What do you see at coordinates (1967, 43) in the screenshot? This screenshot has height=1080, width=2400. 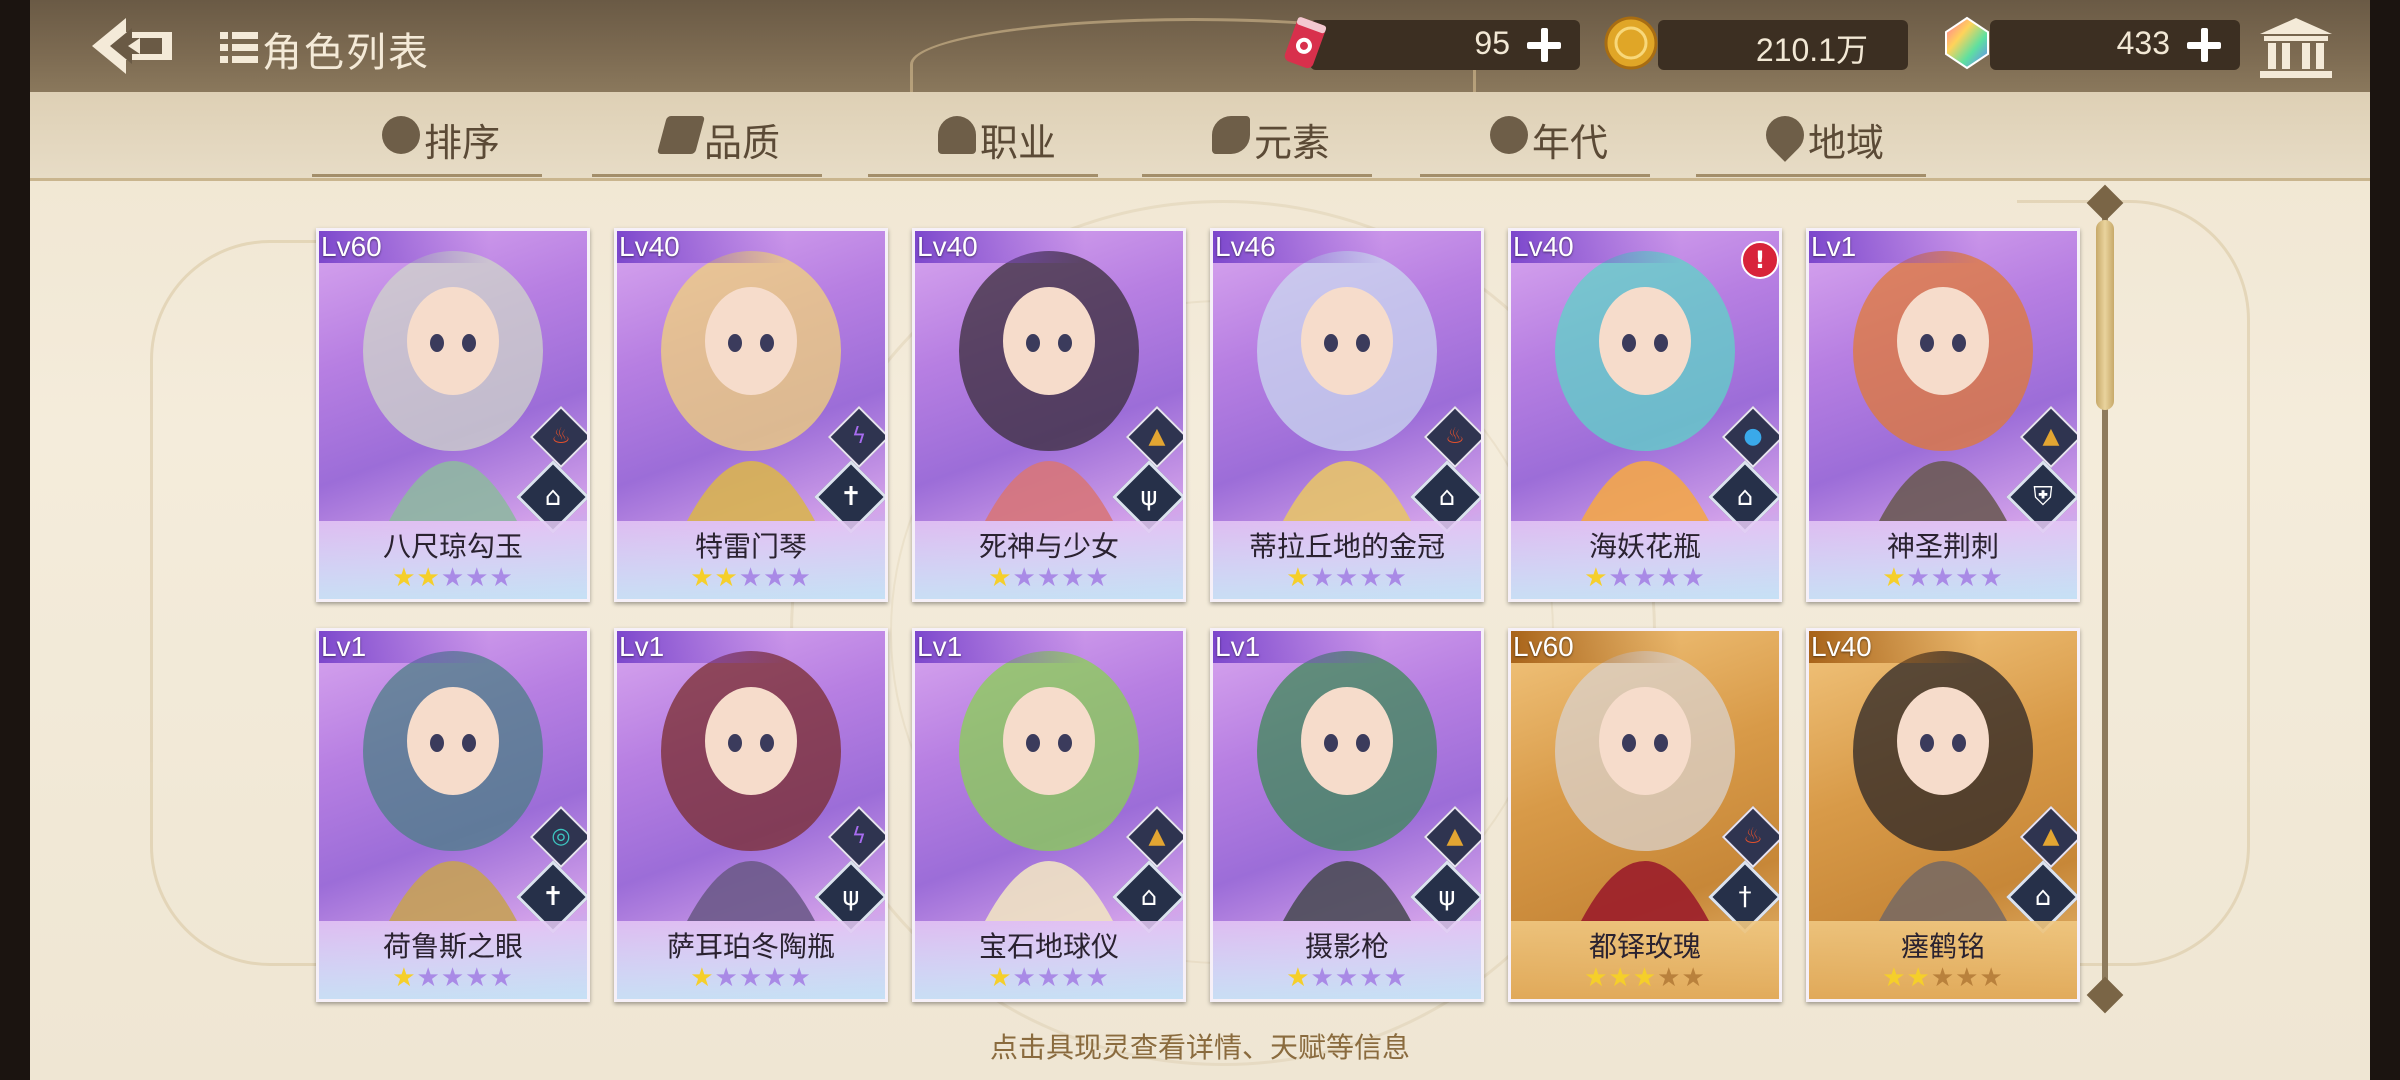 I see `rainbow-gem-icon` at bounding box center [1967, 43].